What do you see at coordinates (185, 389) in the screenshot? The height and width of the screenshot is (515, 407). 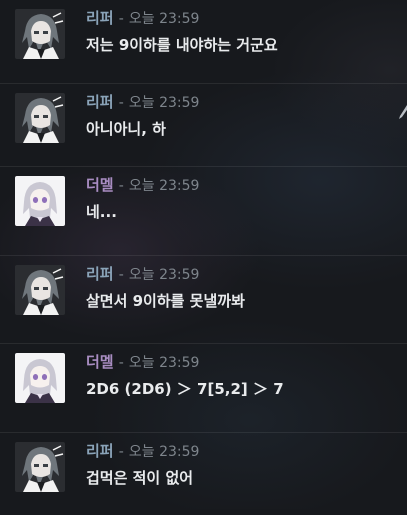 I see `message-text: 2D6 (2D6) ＞ 7[5,2] ＞ 7` at bounding box center [185, 389].